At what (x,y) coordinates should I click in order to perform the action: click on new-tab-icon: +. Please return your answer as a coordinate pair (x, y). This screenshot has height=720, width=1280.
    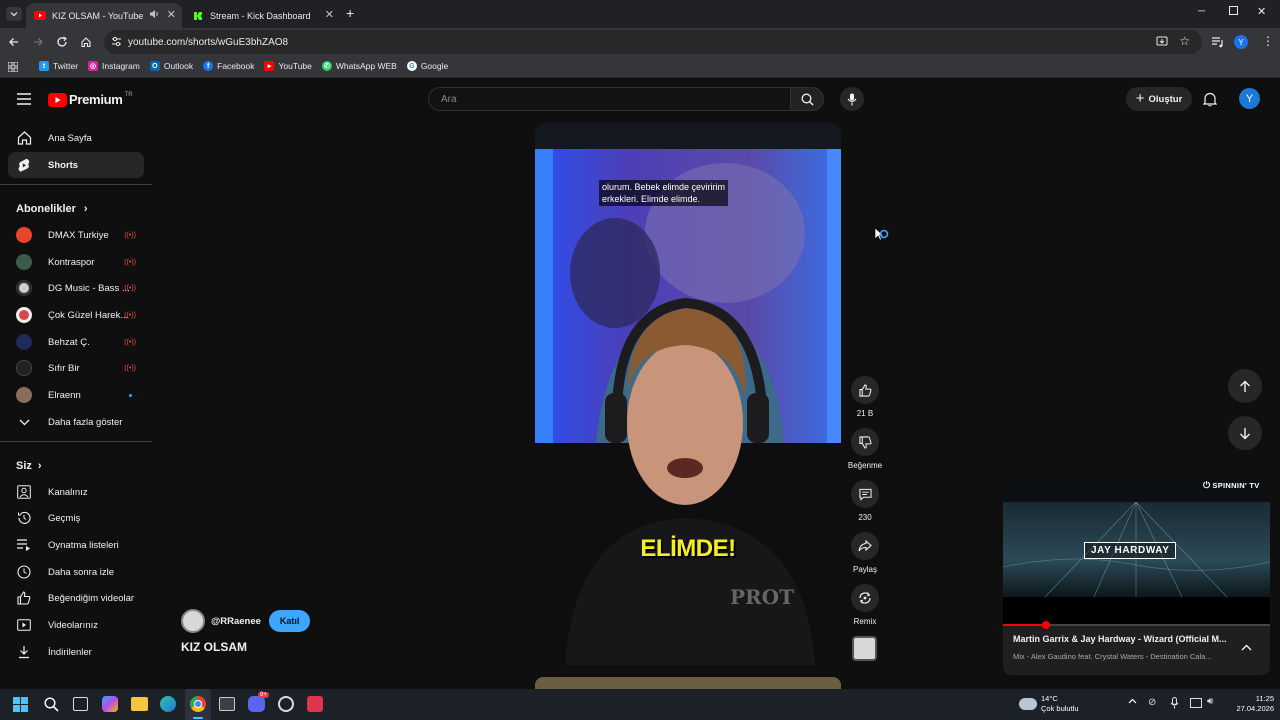
    Looking at the image, I should click on (350, 13).